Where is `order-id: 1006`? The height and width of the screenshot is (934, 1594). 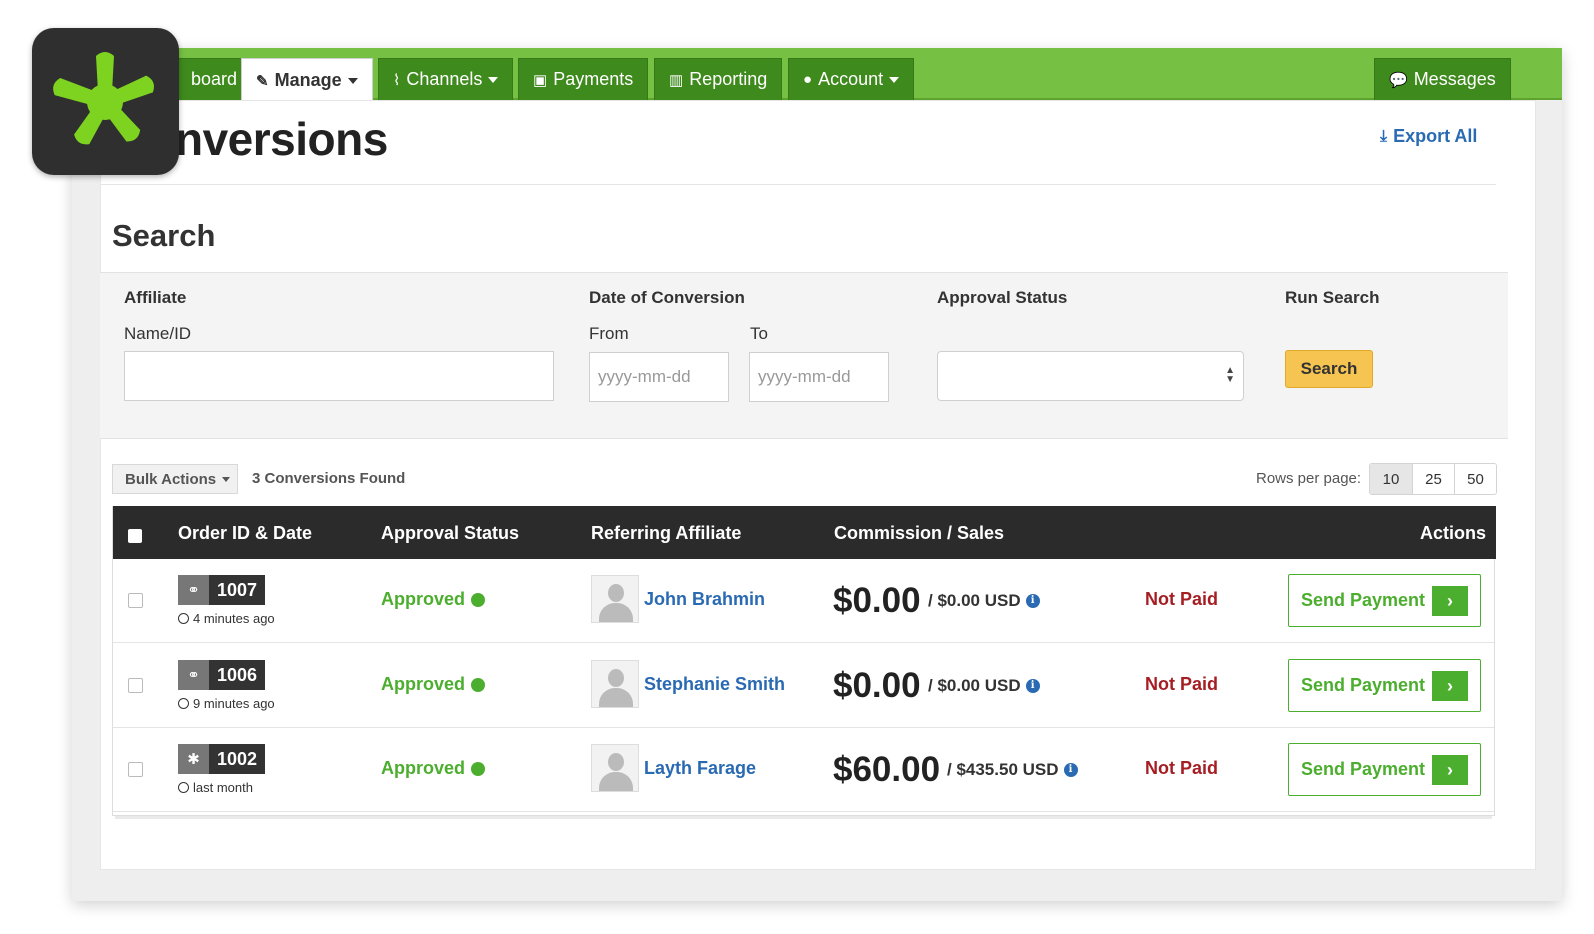 order-id: 1006 is located at coordinates (237, 675).